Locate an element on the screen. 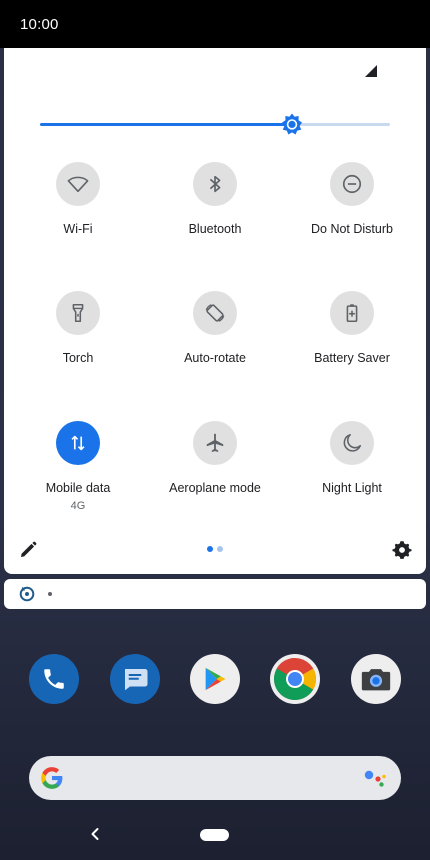 The width and height of the screenshot is (430, 860). battery-saver-icon is located at coordinates (352, 313).